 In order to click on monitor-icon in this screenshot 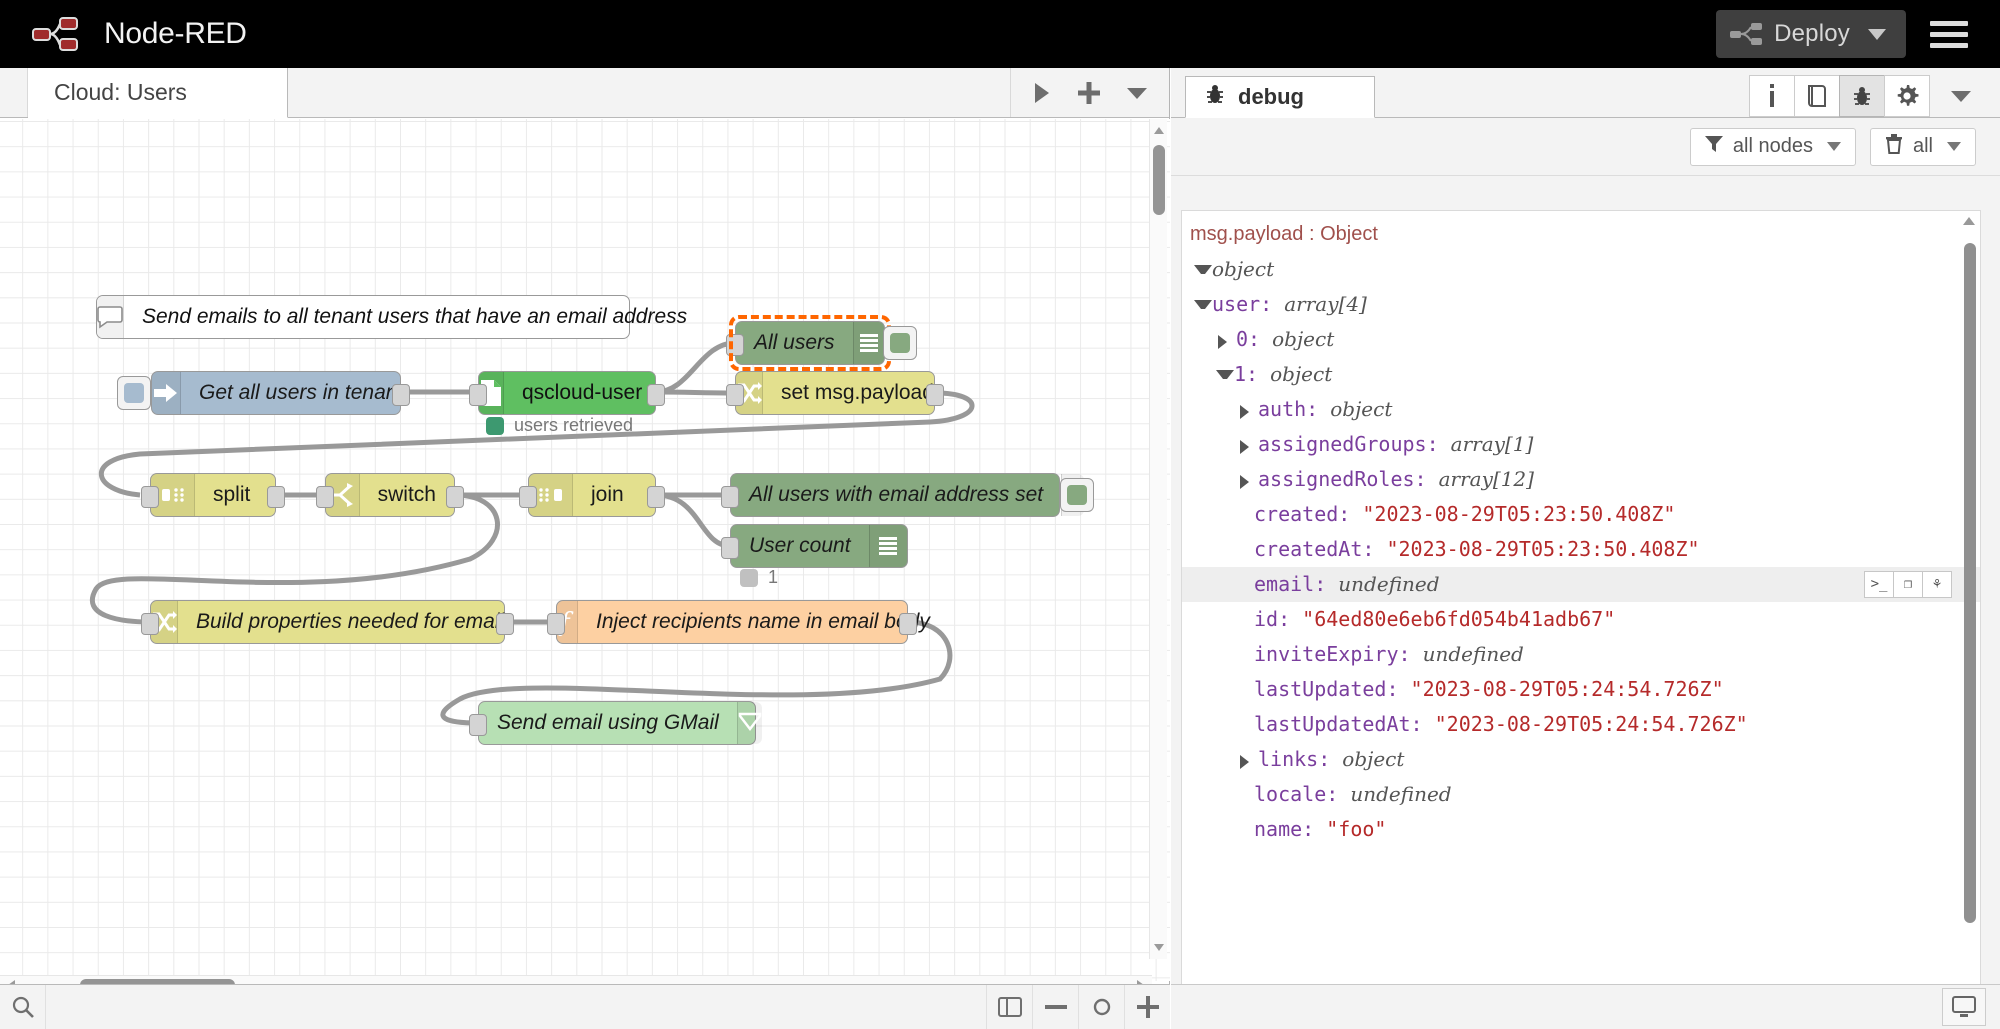, I will do `click(1964, 1007)`.